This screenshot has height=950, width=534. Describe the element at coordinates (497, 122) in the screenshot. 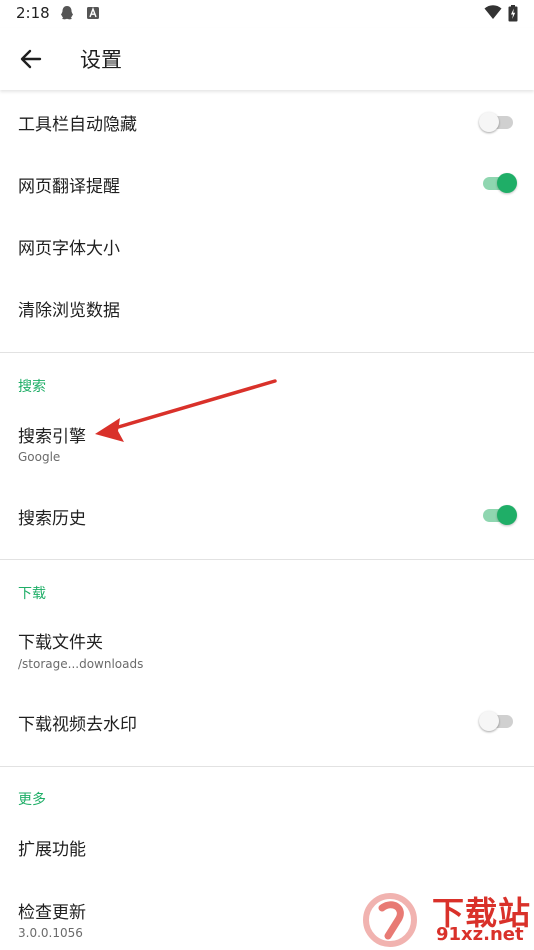

I see `toolbar-autohide-switch` at that location.